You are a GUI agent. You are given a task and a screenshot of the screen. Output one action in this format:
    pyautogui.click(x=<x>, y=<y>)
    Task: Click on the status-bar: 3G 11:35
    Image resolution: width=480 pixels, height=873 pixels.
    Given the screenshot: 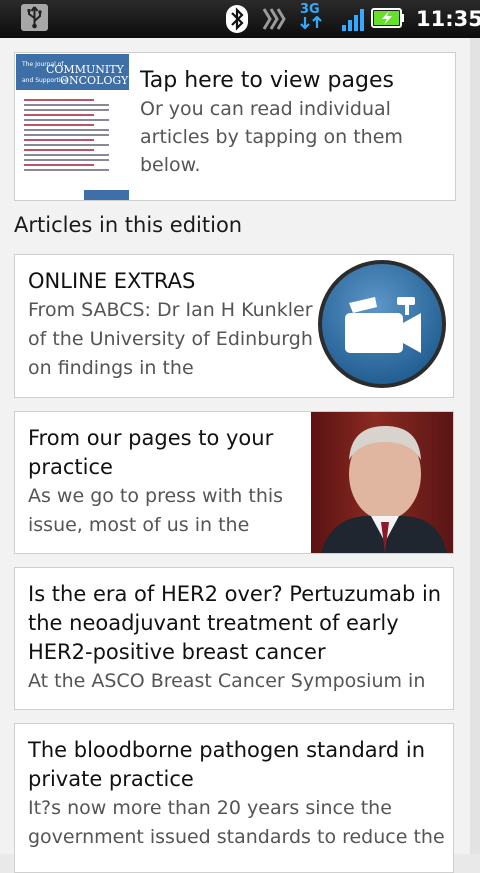 What is the action you would take?
    pyautogui.click(x=240, y=19)
    